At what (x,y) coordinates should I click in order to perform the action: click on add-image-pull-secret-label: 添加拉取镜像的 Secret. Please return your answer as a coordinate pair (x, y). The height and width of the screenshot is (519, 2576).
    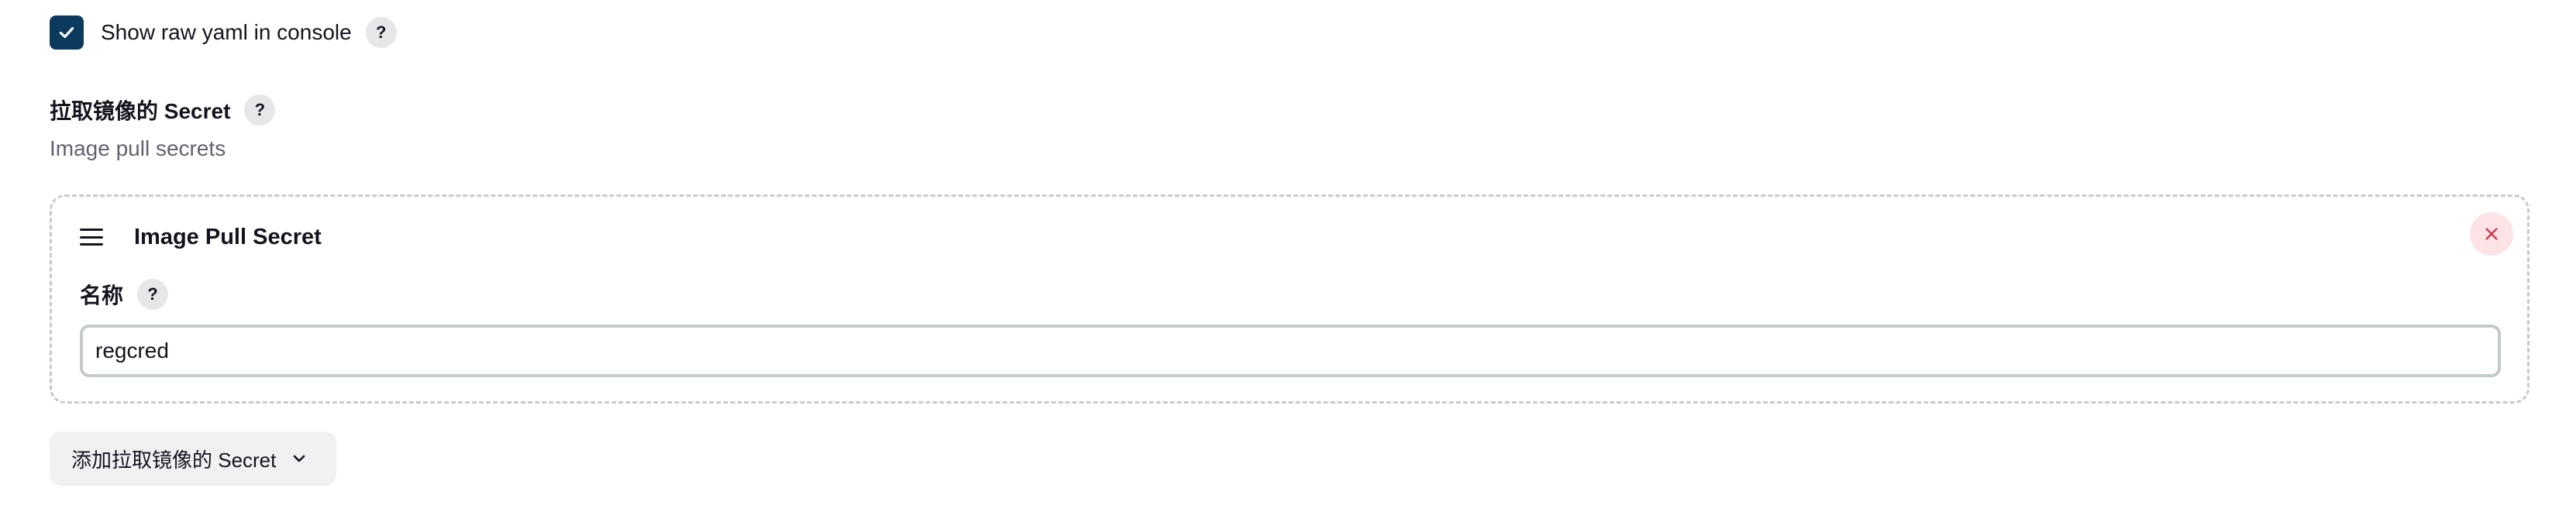
    Looking at the image, I should click on (174, 460).